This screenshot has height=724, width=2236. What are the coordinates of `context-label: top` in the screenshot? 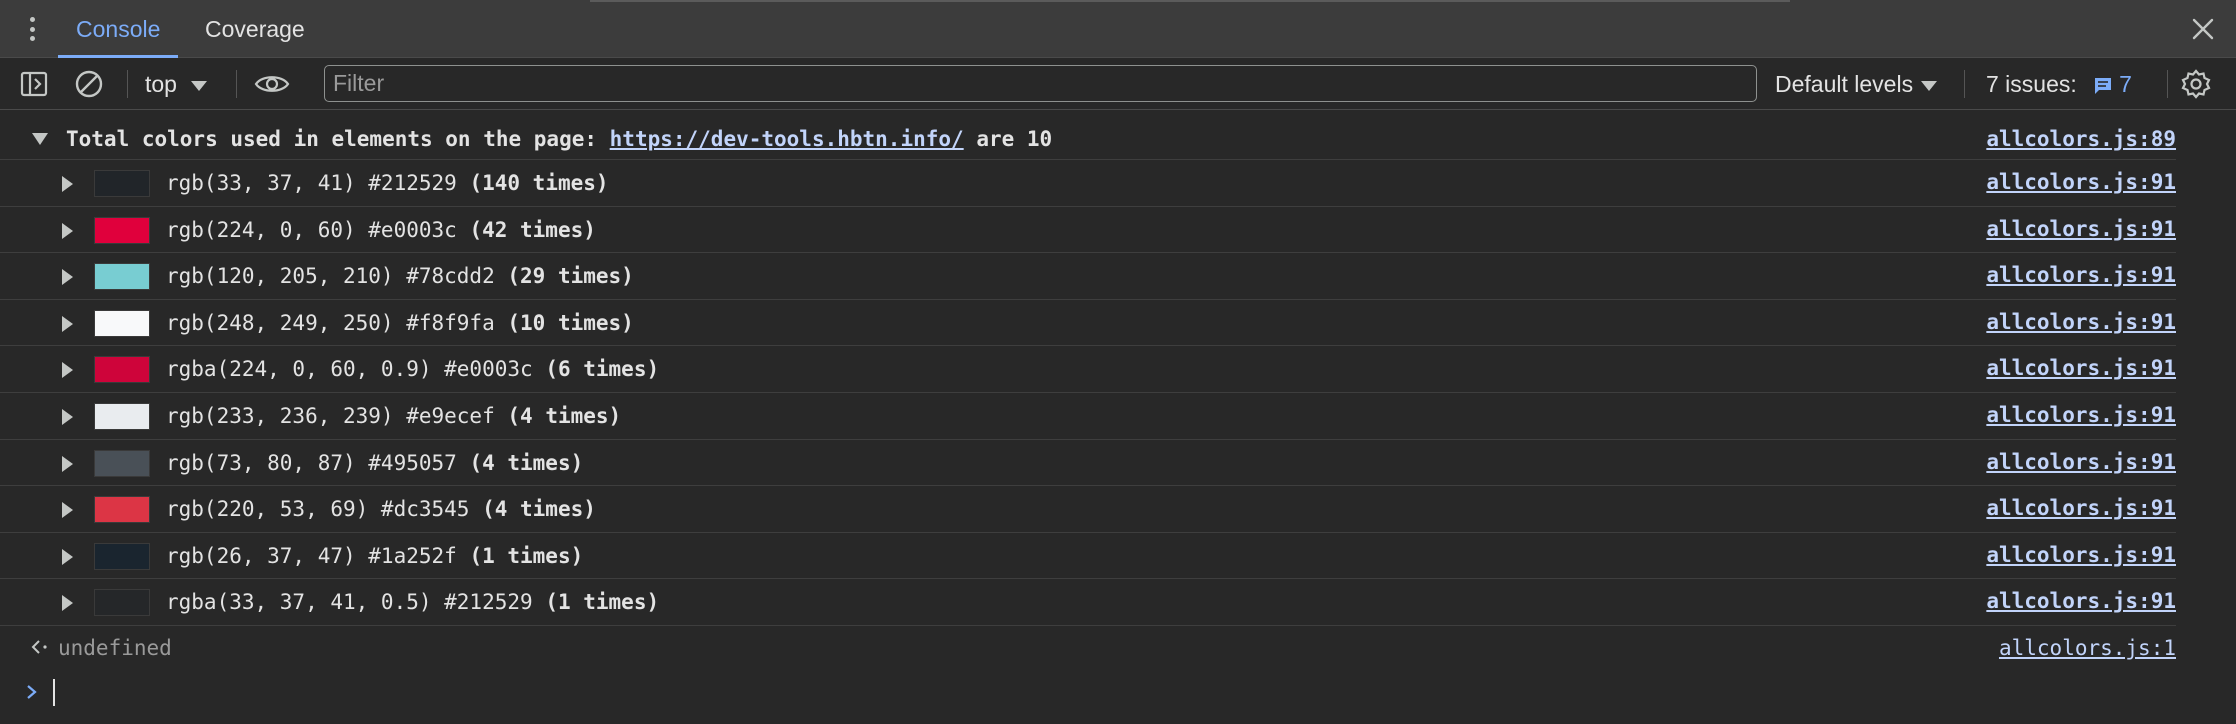 It's located at (161, 84).